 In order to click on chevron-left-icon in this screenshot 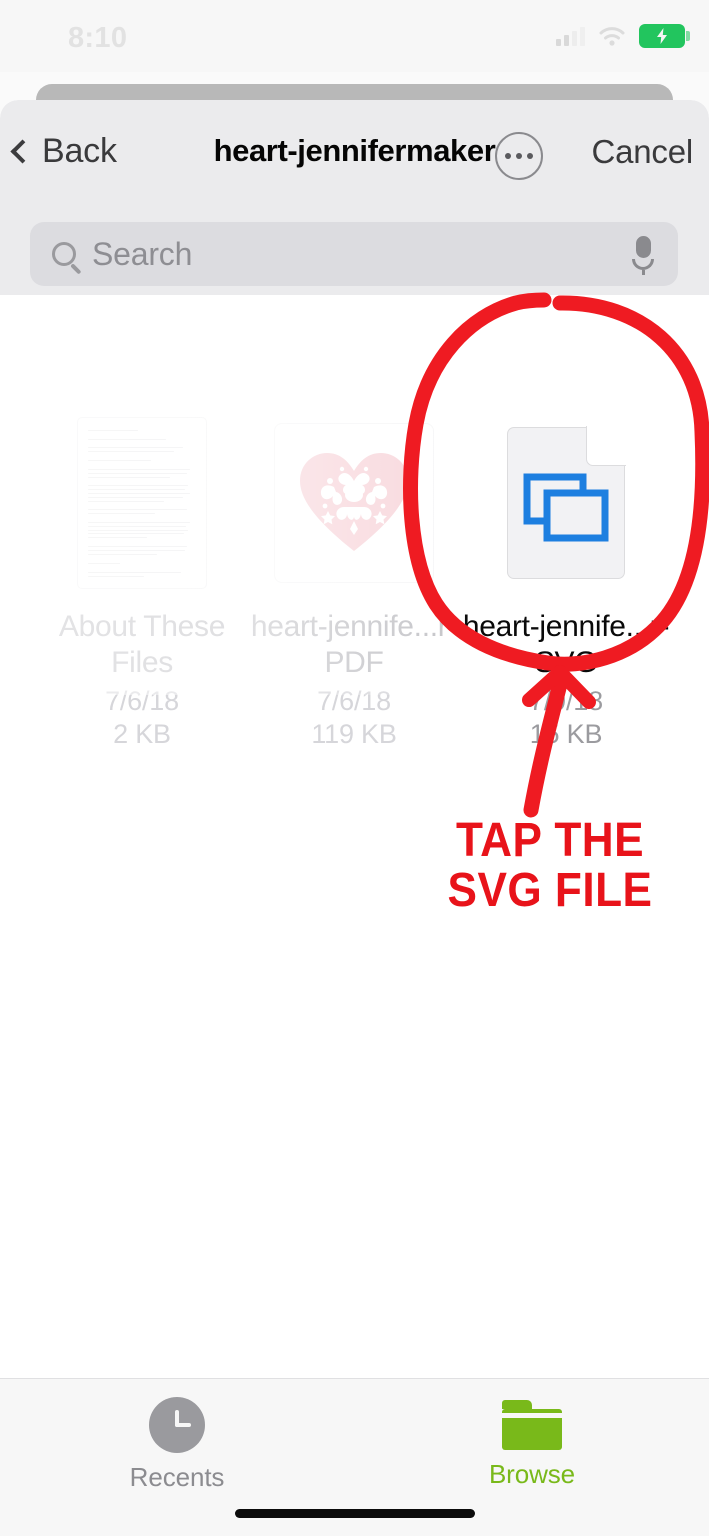, I will do `click(22, 151)`.